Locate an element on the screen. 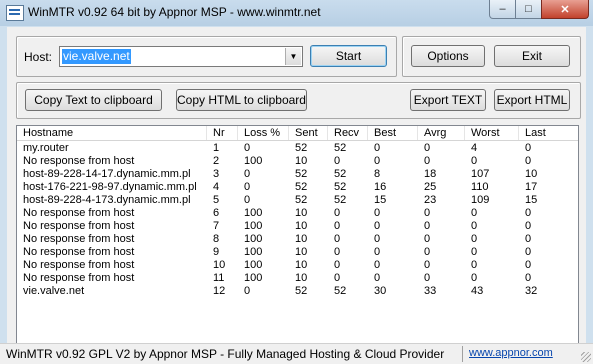 The height and width of the screenshot is (364, 593). cell-last: 15 is located at coordinates (531, 200).